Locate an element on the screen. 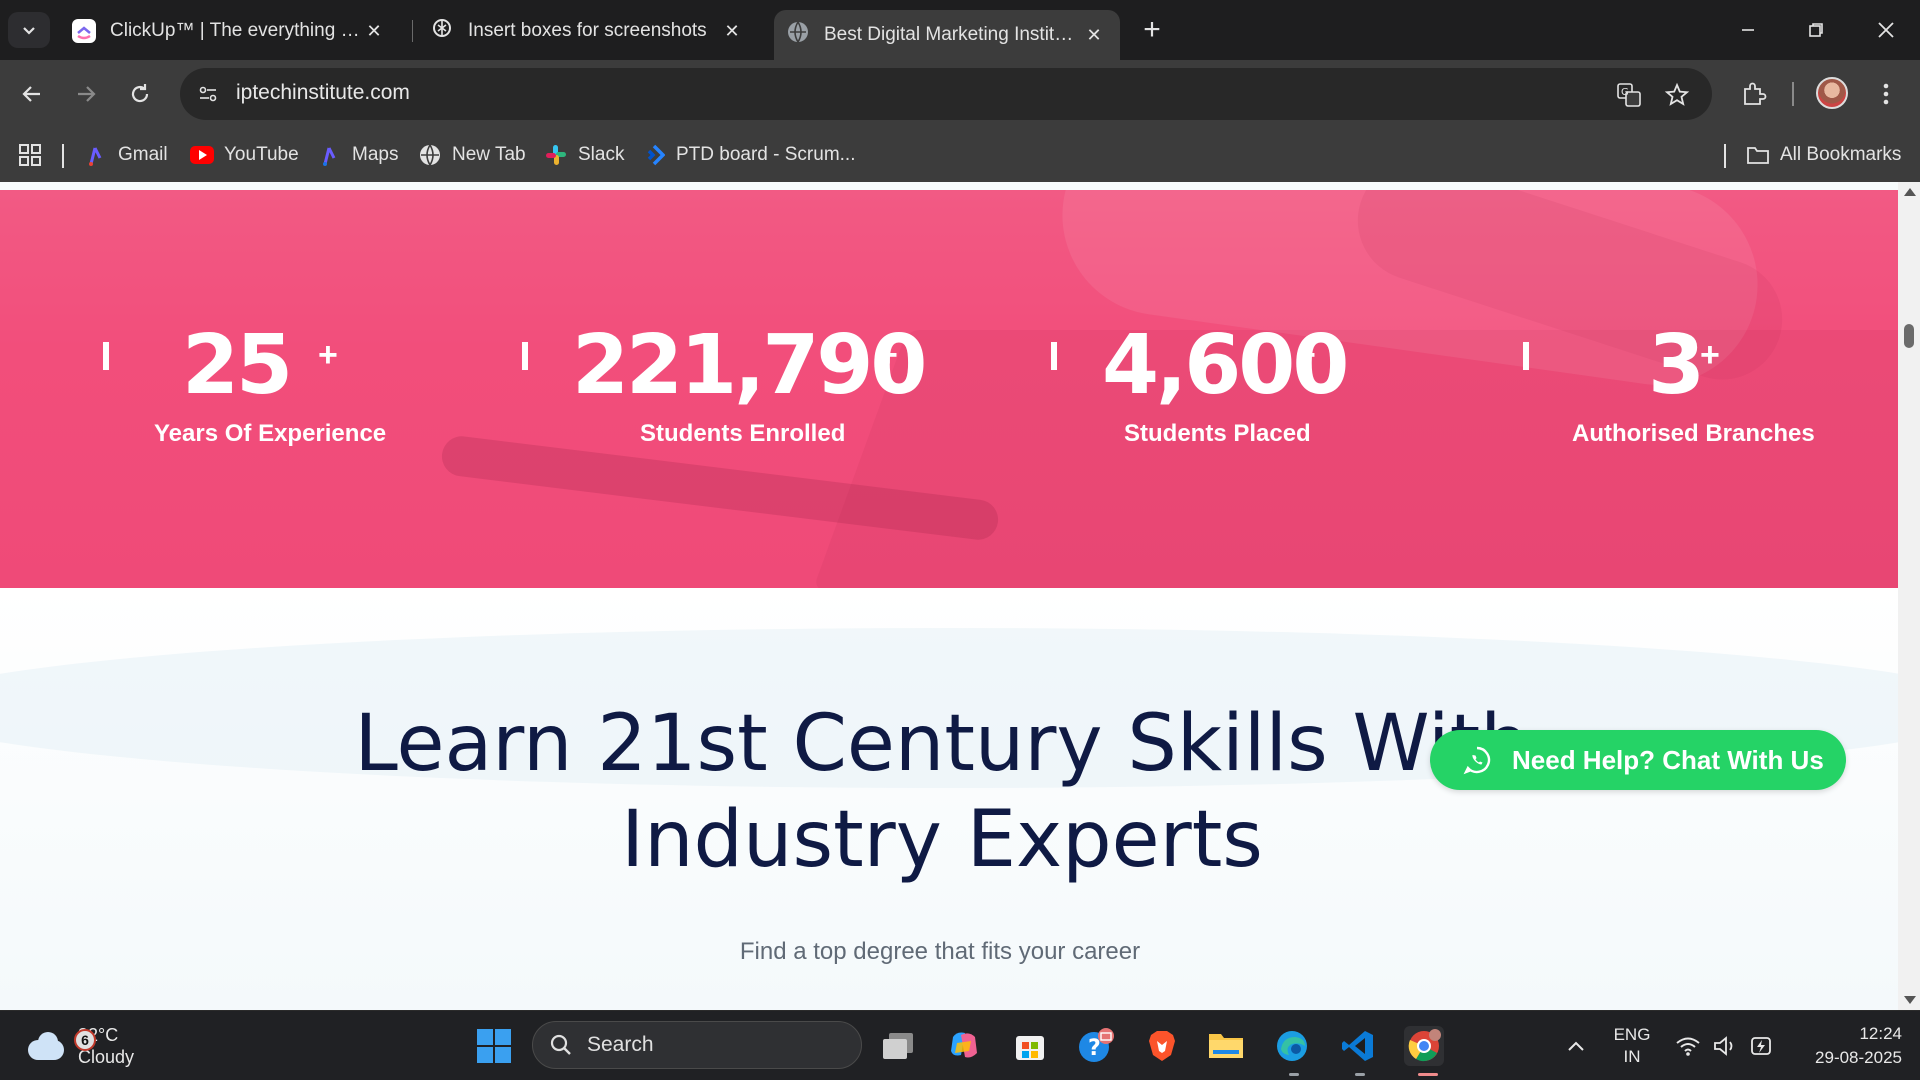  heading-line-1: Learn 21st Century Skills With is located at coordinates (942, 744).